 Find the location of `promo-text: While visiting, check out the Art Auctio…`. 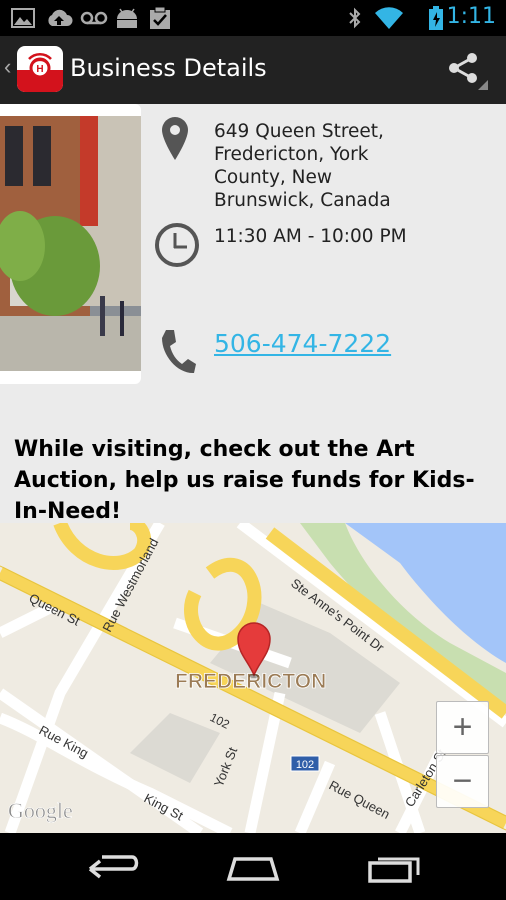

promo-text: While visiting, check out the Art Auctio… is located at coordinates (244, 480).